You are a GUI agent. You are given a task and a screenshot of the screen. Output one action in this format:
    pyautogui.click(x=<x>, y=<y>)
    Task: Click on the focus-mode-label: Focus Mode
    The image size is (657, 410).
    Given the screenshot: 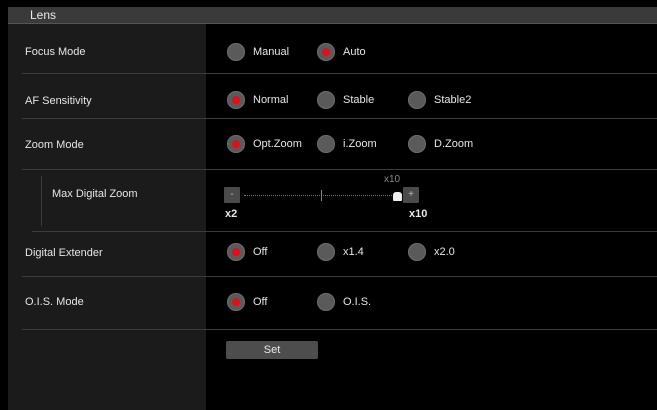 What is the action you would take?
    pyautogui.click(x=55, y=52)
    